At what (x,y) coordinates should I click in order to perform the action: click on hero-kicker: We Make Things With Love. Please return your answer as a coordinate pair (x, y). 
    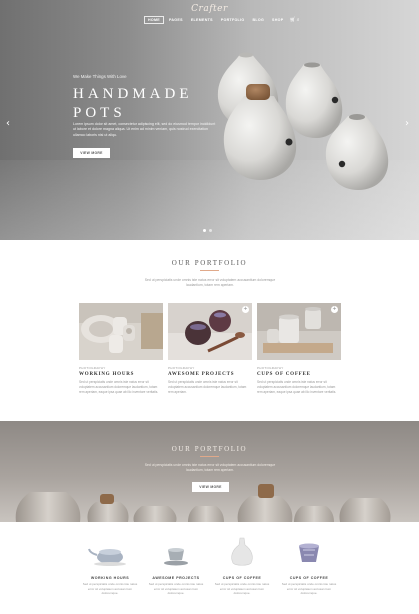
    Looking at the image, I should click on (100, 76).